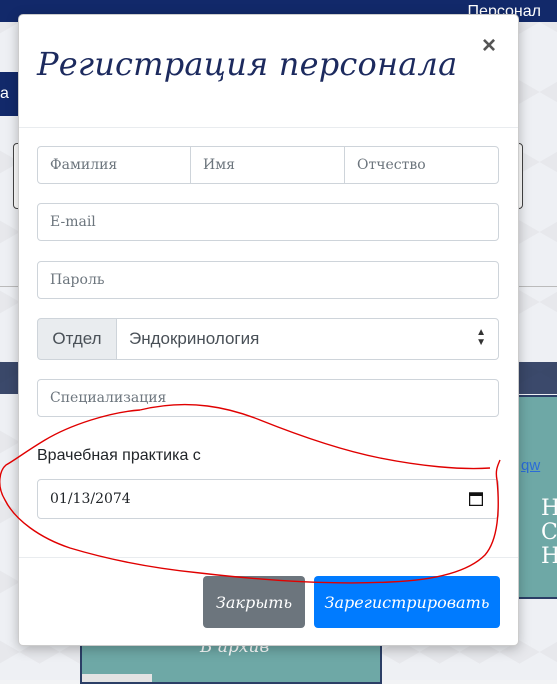 The image size is (557, 684). I want to click on modal-footer: Закрыть Зарегистрировать, so click(268, 601).